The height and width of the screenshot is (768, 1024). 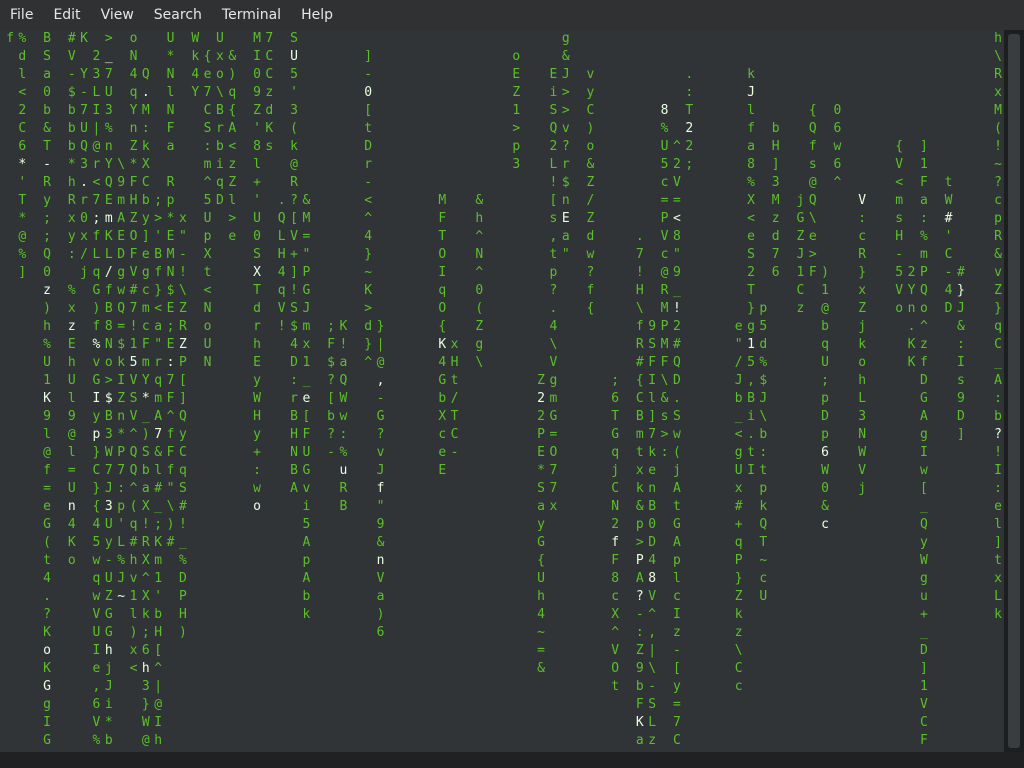 What do you see at coordinates (553, 164) in the screenshot?
I see `matrix-char: L` at bounding box center [553, 164].